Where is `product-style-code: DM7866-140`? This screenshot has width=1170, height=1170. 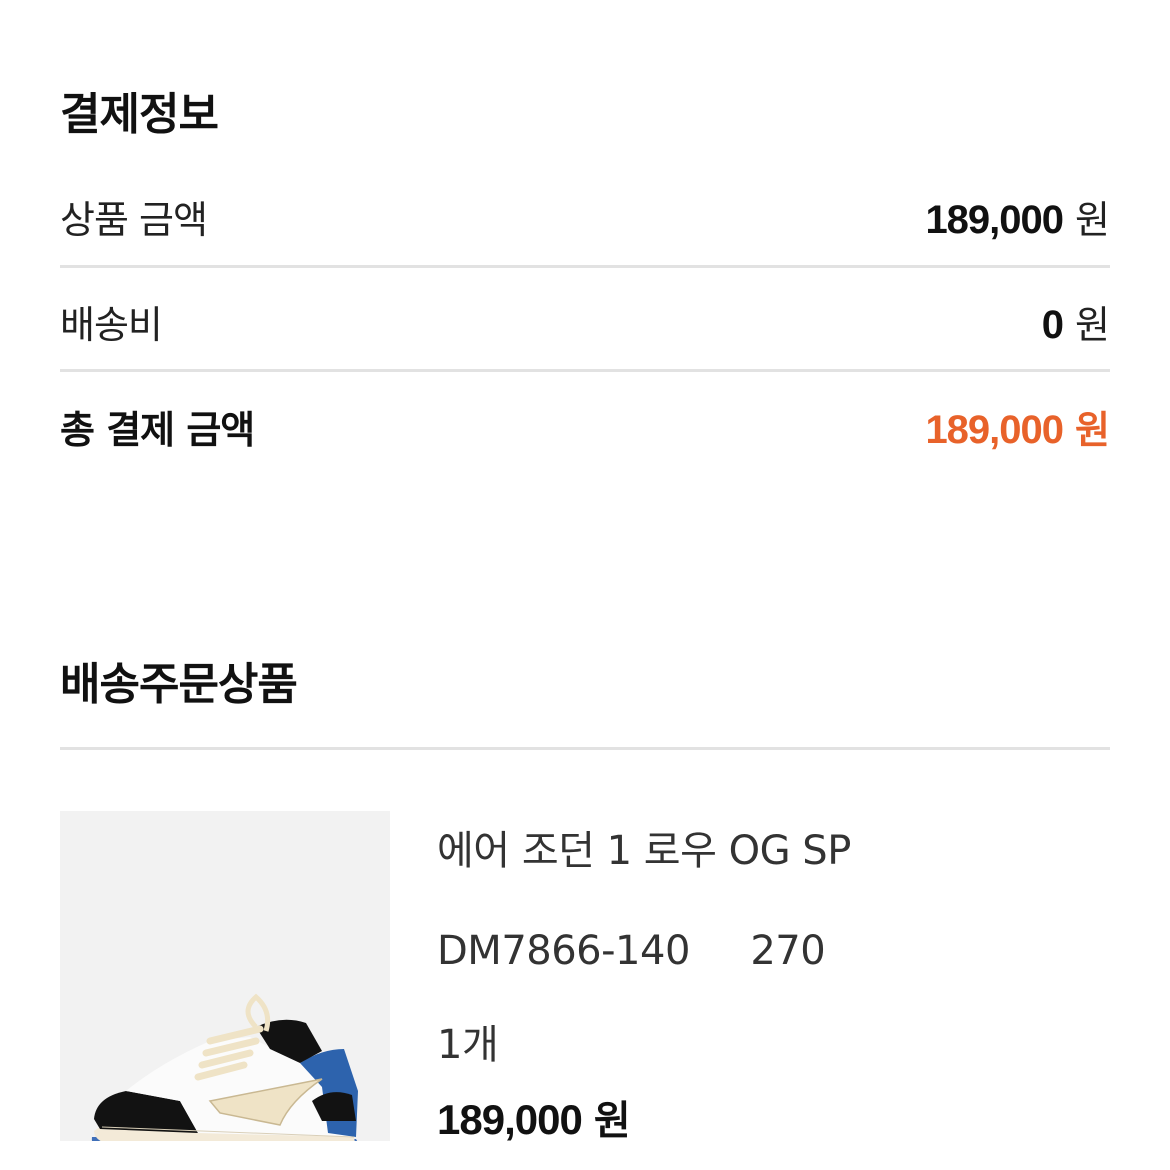
product-style-code: DM7866-140 is located at coordinates (563, 951).